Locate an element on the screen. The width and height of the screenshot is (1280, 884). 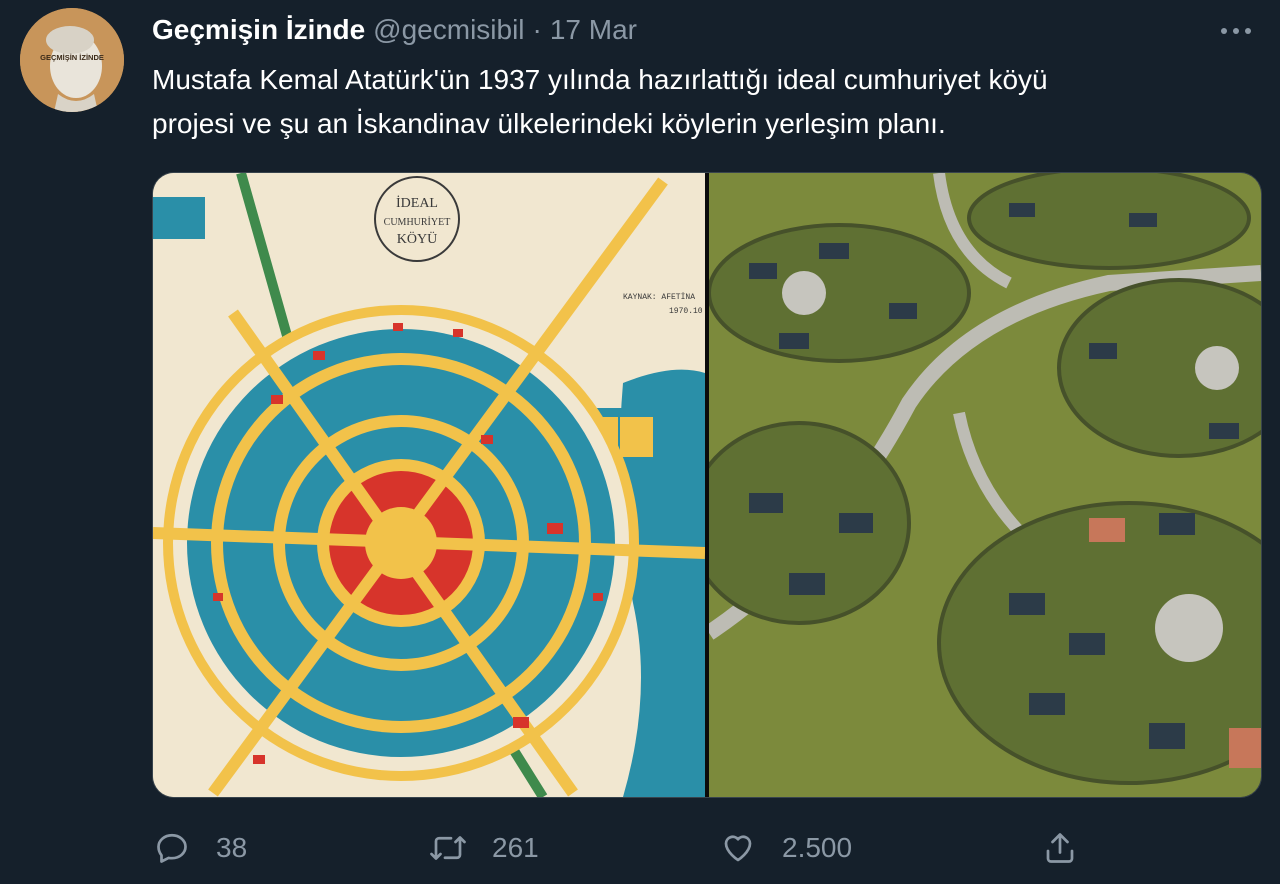
tweet-actions: 38 261 2.500 is located at coordinates (706, 848).